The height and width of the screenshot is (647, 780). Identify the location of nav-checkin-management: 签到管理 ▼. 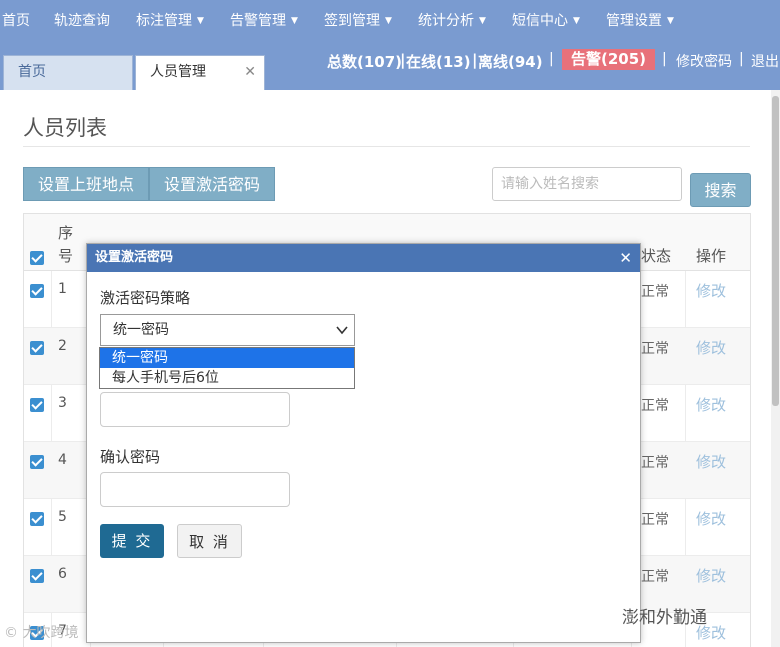
(358, 20).